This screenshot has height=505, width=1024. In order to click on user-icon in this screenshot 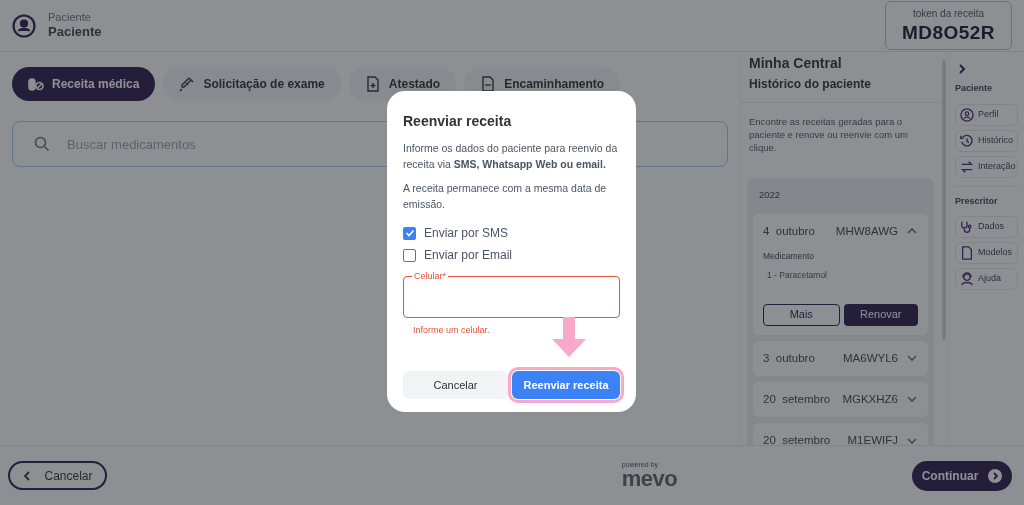, I will do `click(967, 114)`.